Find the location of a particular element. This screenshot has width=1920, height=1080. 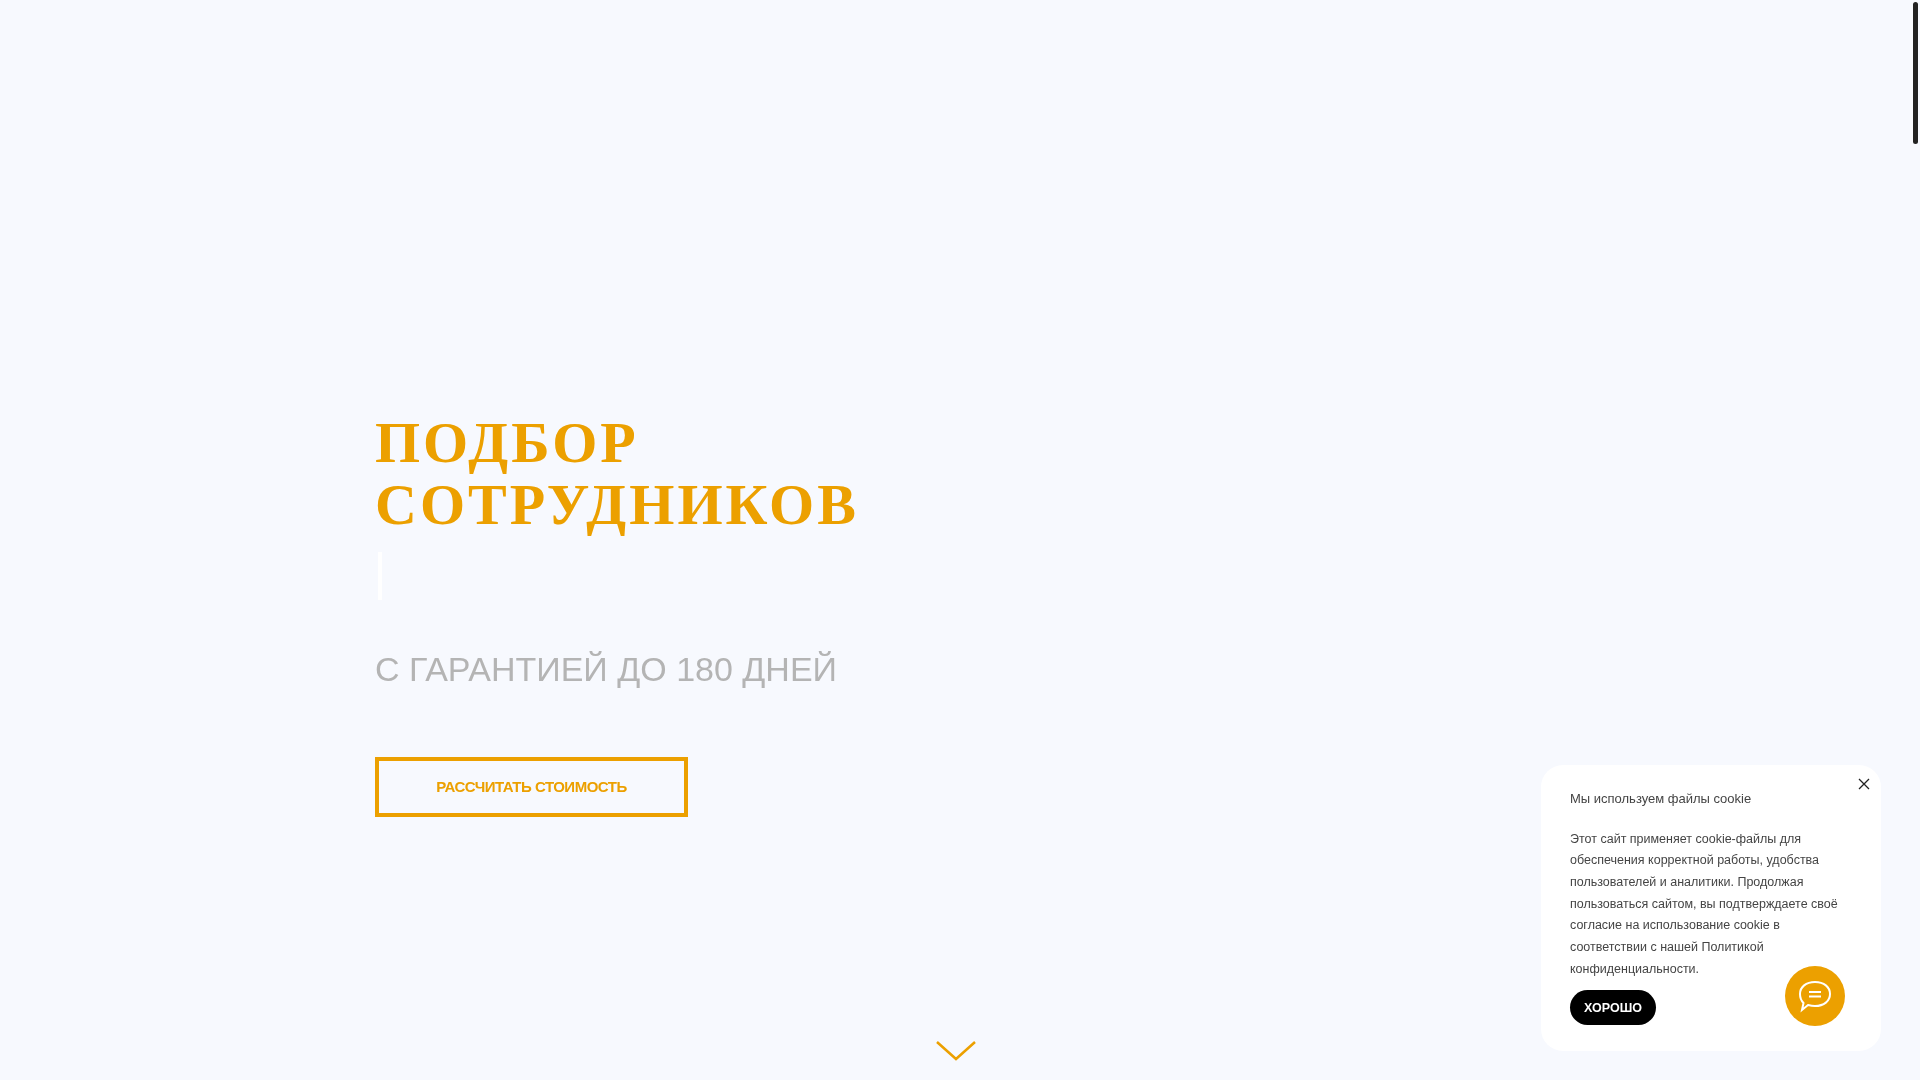

hero-subtitle: С ГАРАНТИЕЙ ДО 180 ДНЕЙ is located at coordinates (606, 669).